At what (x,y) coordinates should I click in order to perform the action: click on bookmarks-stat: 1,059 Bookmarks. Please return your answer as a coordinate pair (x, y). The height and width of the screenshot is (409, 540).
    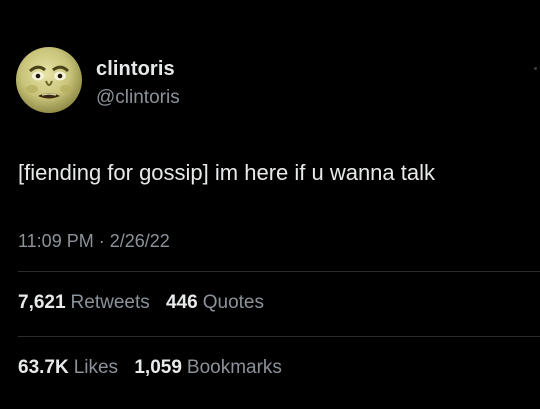
    Looking at the image, I should click on (208, 368).